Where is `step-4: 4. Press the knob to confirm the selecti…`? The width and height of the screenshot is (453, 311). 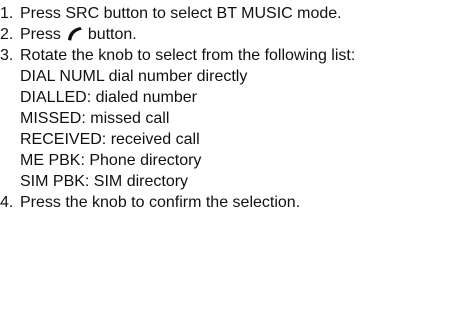 step-4: 4. Press the knob to confirm the selecti… is located at coordinates (226, 202).